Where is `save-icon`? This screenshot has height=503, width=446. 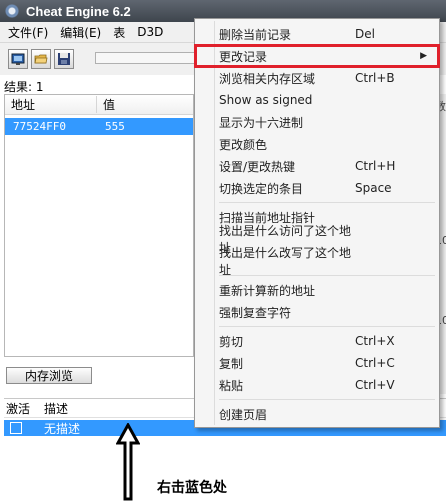
save-icon is located at coordinates (64, 59).